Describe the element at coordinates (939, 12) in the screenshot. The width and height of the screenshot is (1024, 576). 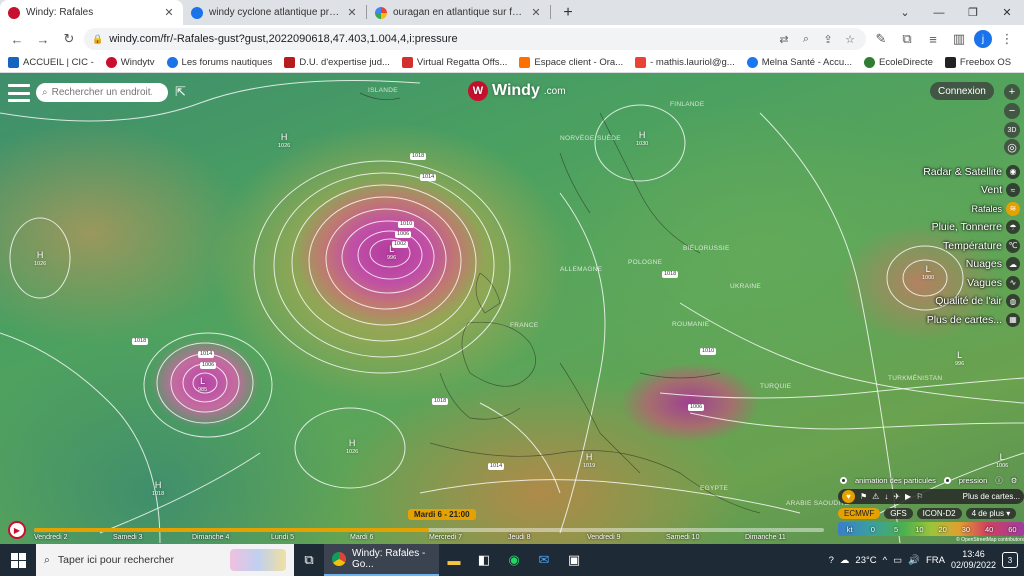
I see `minimize-icon: —` at that location.